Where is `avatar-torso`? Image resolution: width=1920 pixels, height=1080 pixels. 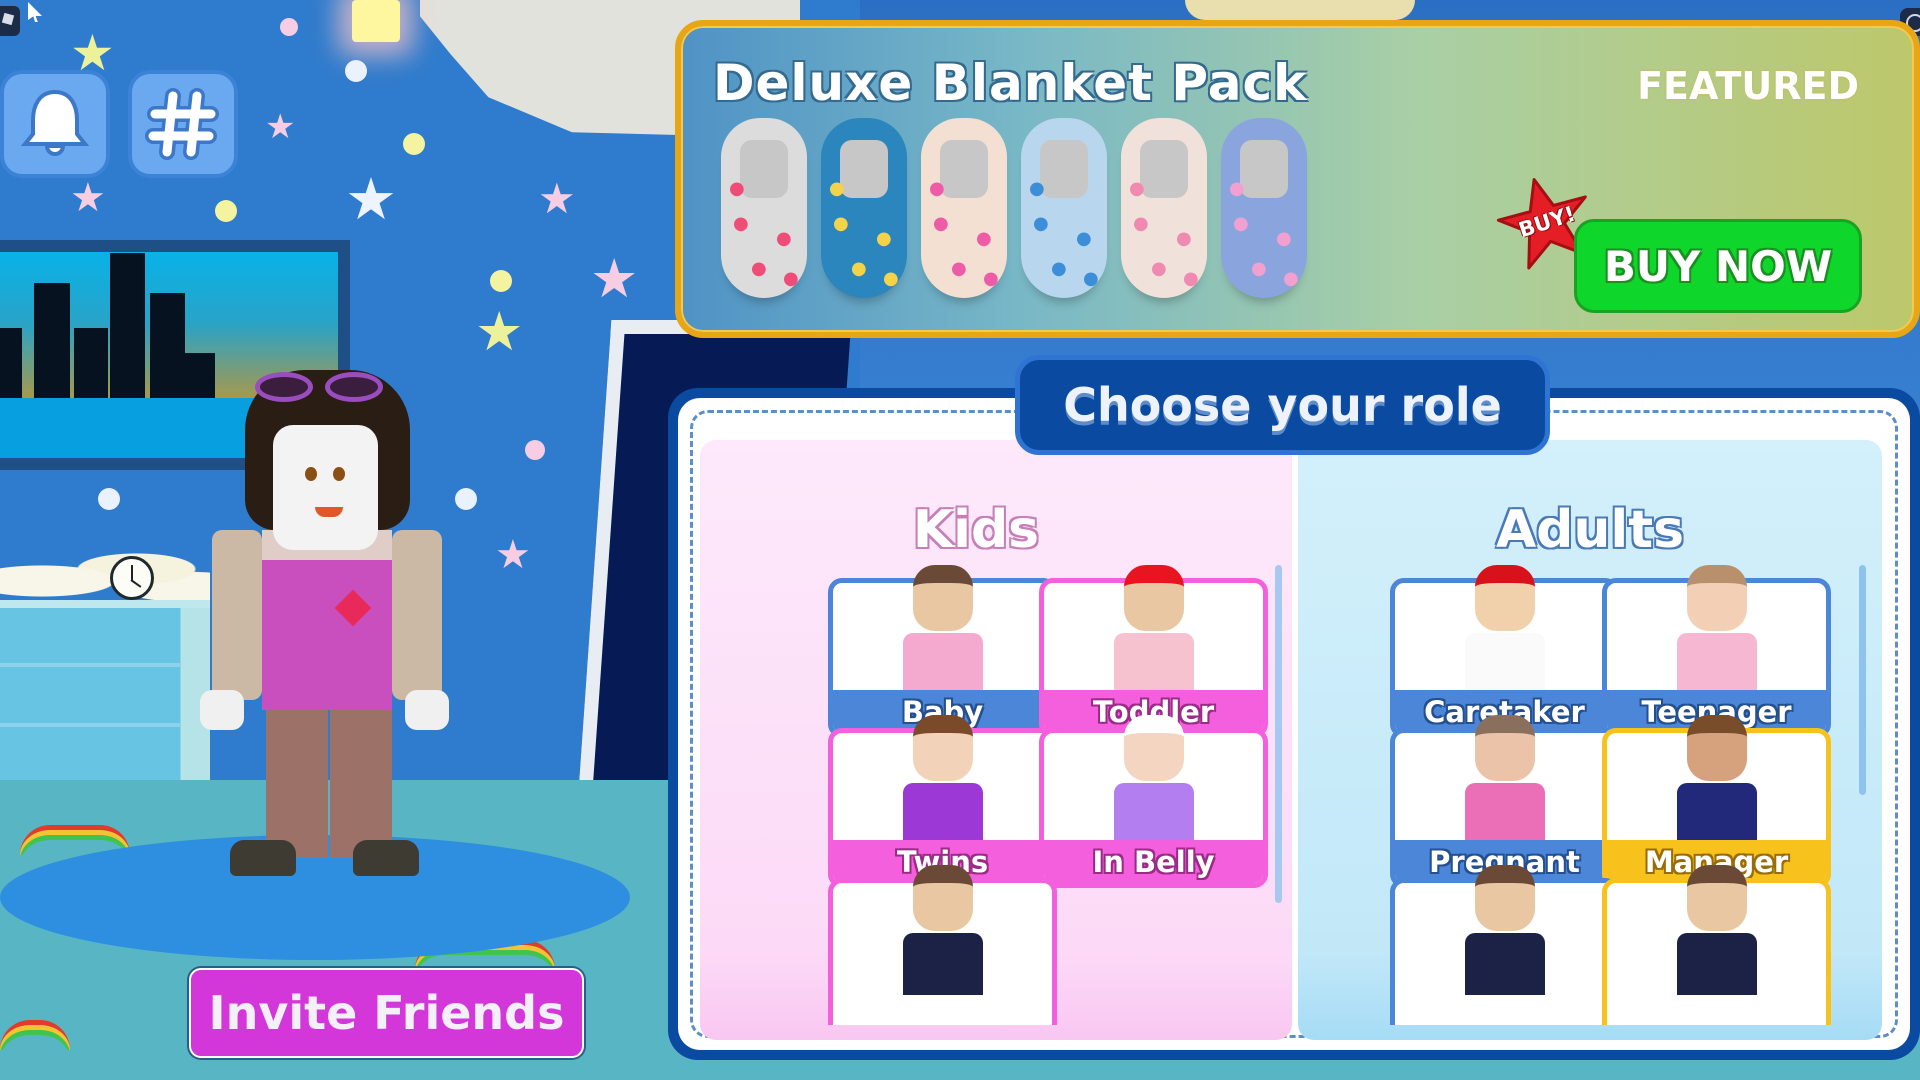
avatar-torso is located at coordinates (327, 620).